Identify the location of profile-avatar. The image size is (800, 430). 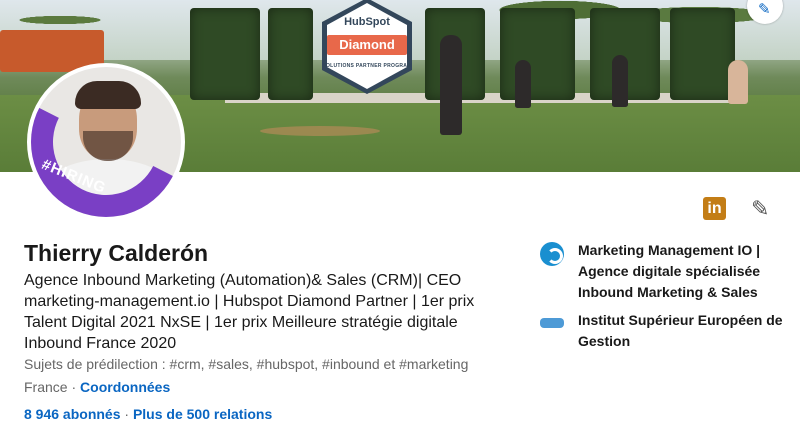
(106, 142).